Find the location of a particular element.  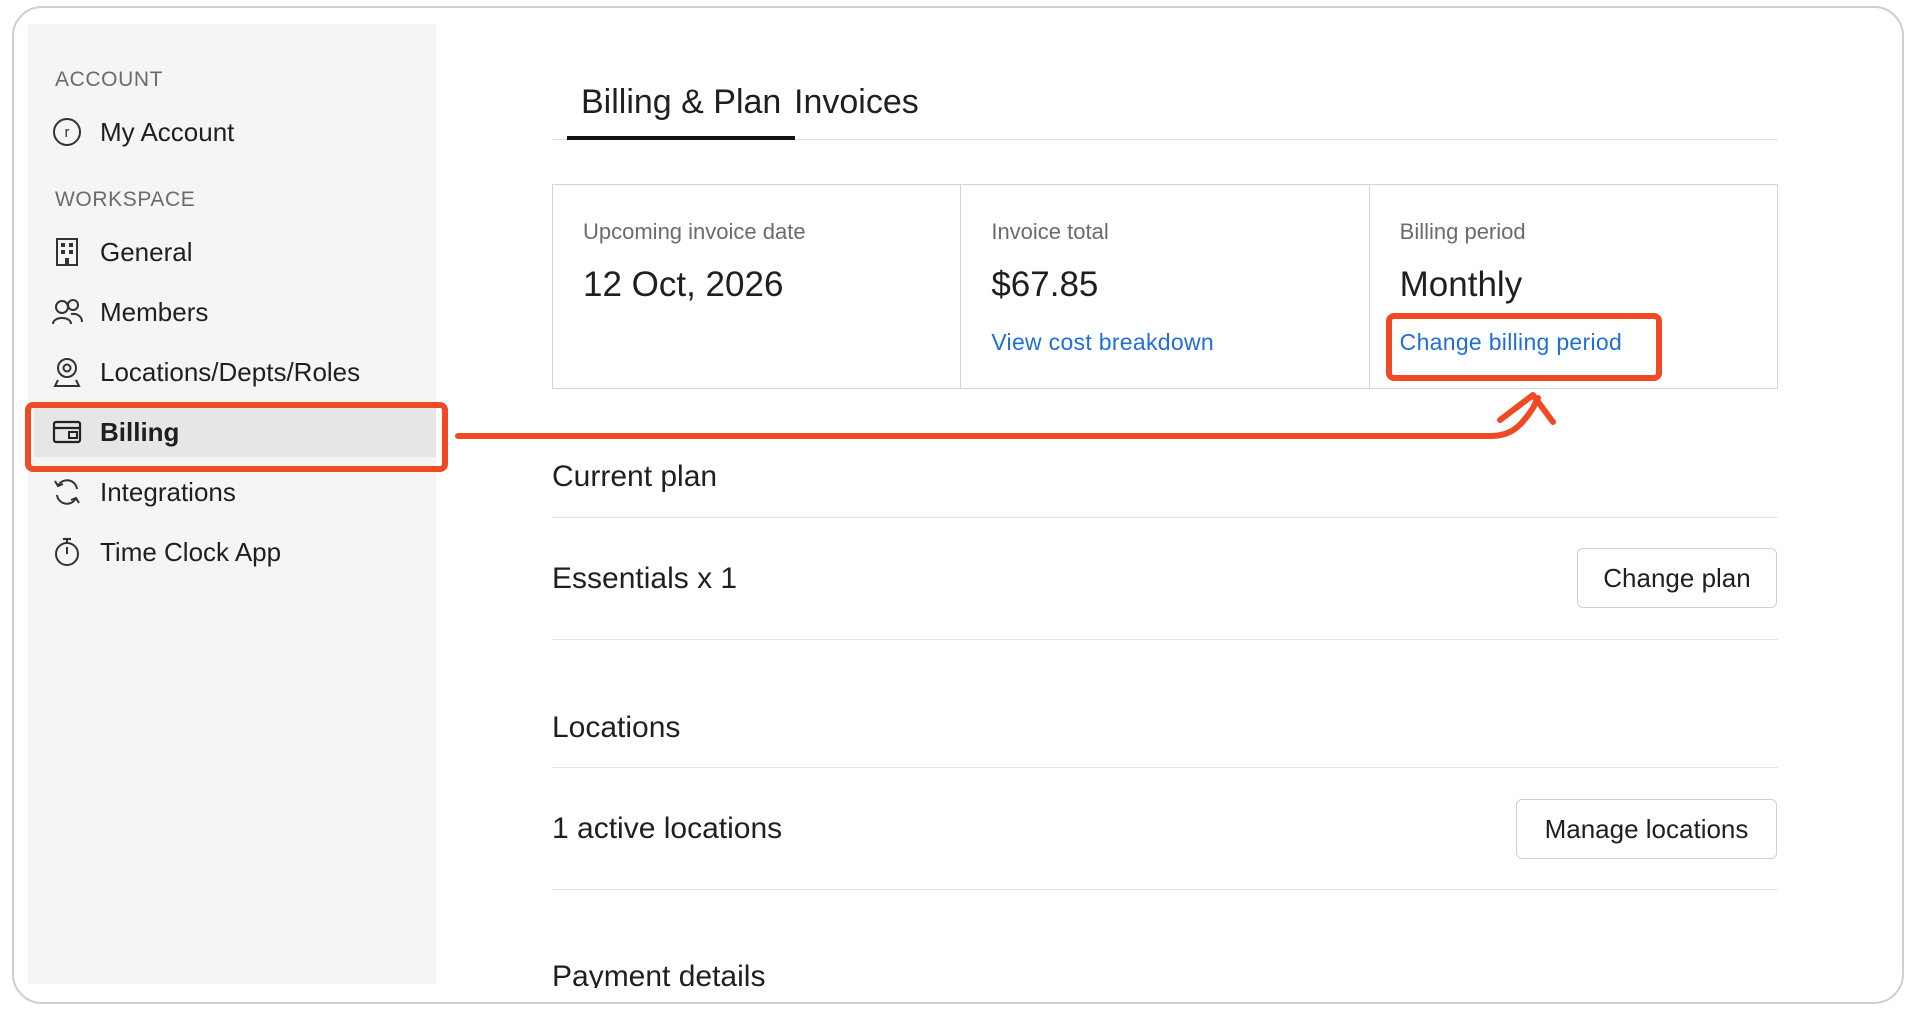

user-circle-icon: r is located at coordinates (67, 132).